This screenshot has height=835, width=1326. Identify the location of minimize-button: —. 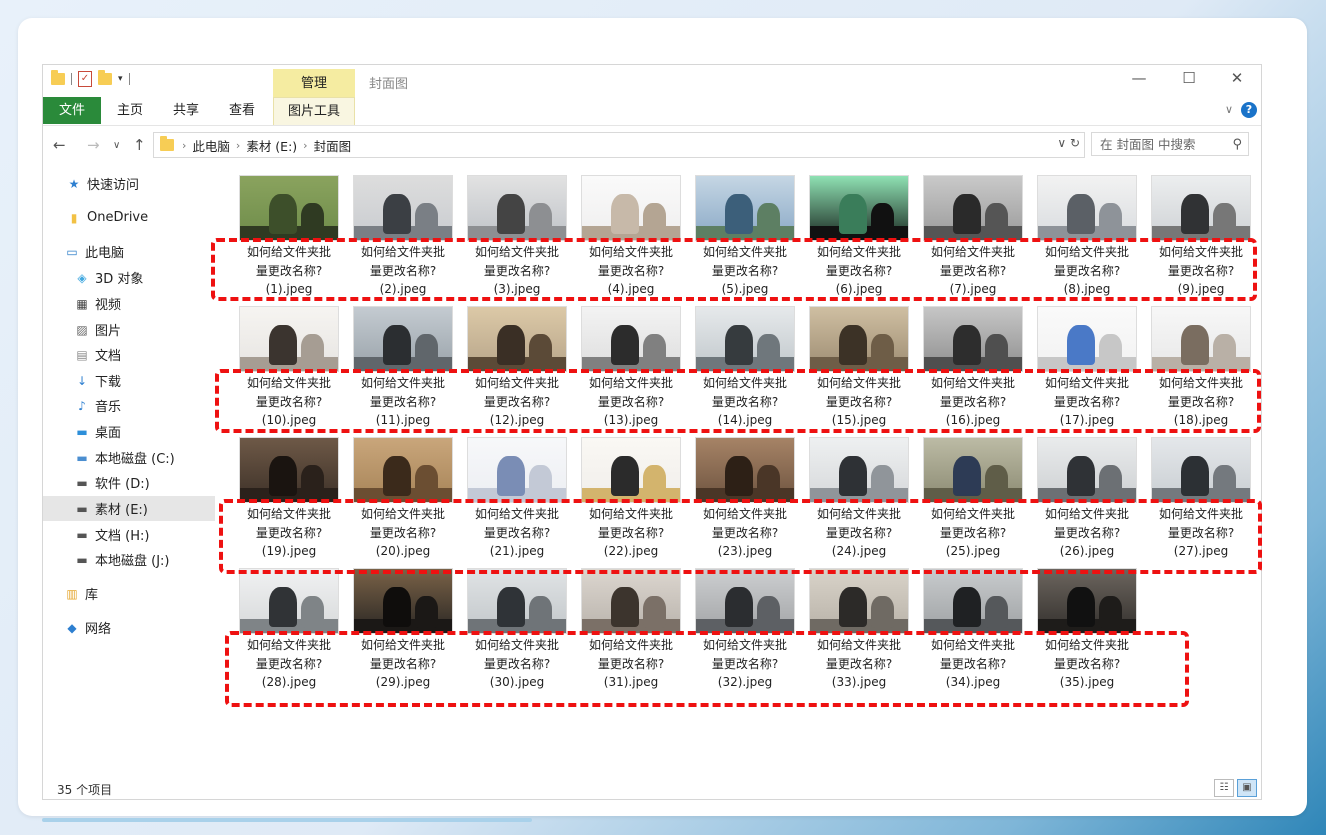
(1139, 78).